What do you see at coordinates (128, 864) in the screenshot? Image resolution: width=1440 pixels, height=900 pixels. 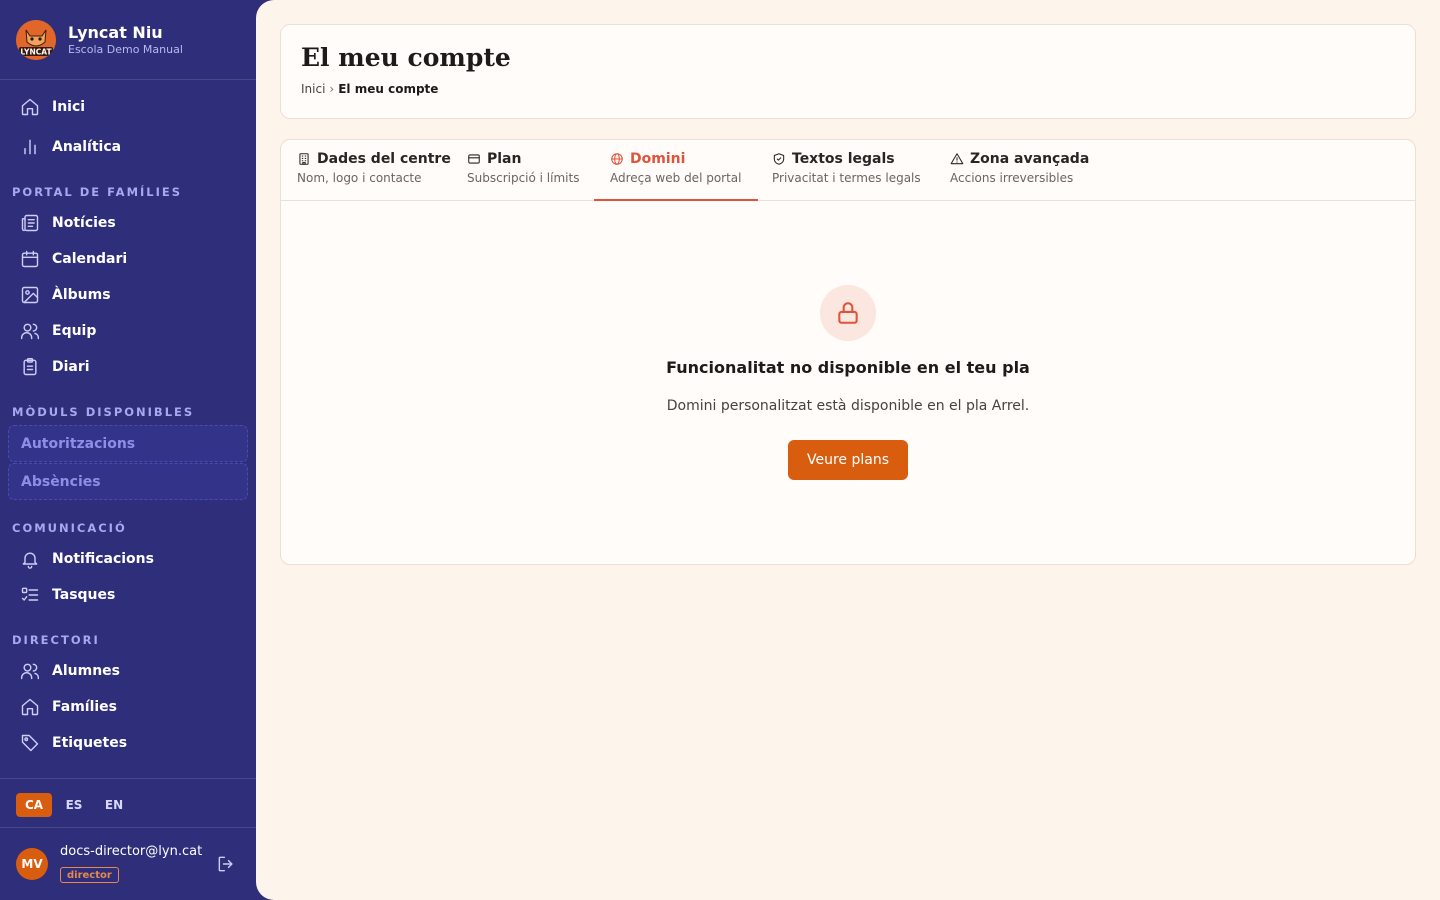 I see `user-panel: MV docs-director@lyn.cat director` at bounding box center [128, 864].